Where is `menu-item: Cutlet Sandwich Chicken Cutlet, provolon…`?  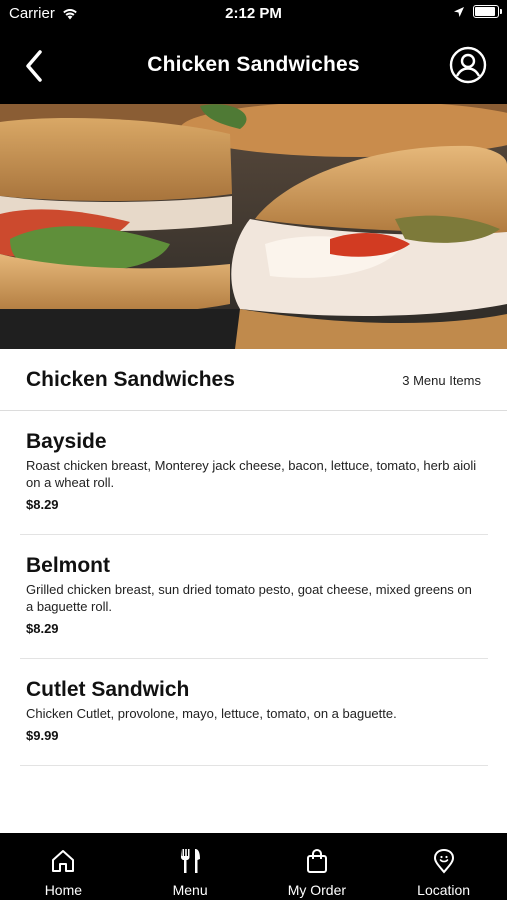 menu-item: Cutlet Sandwich Chicken Cutlet, provolon… is located at coordinates (254, 721).